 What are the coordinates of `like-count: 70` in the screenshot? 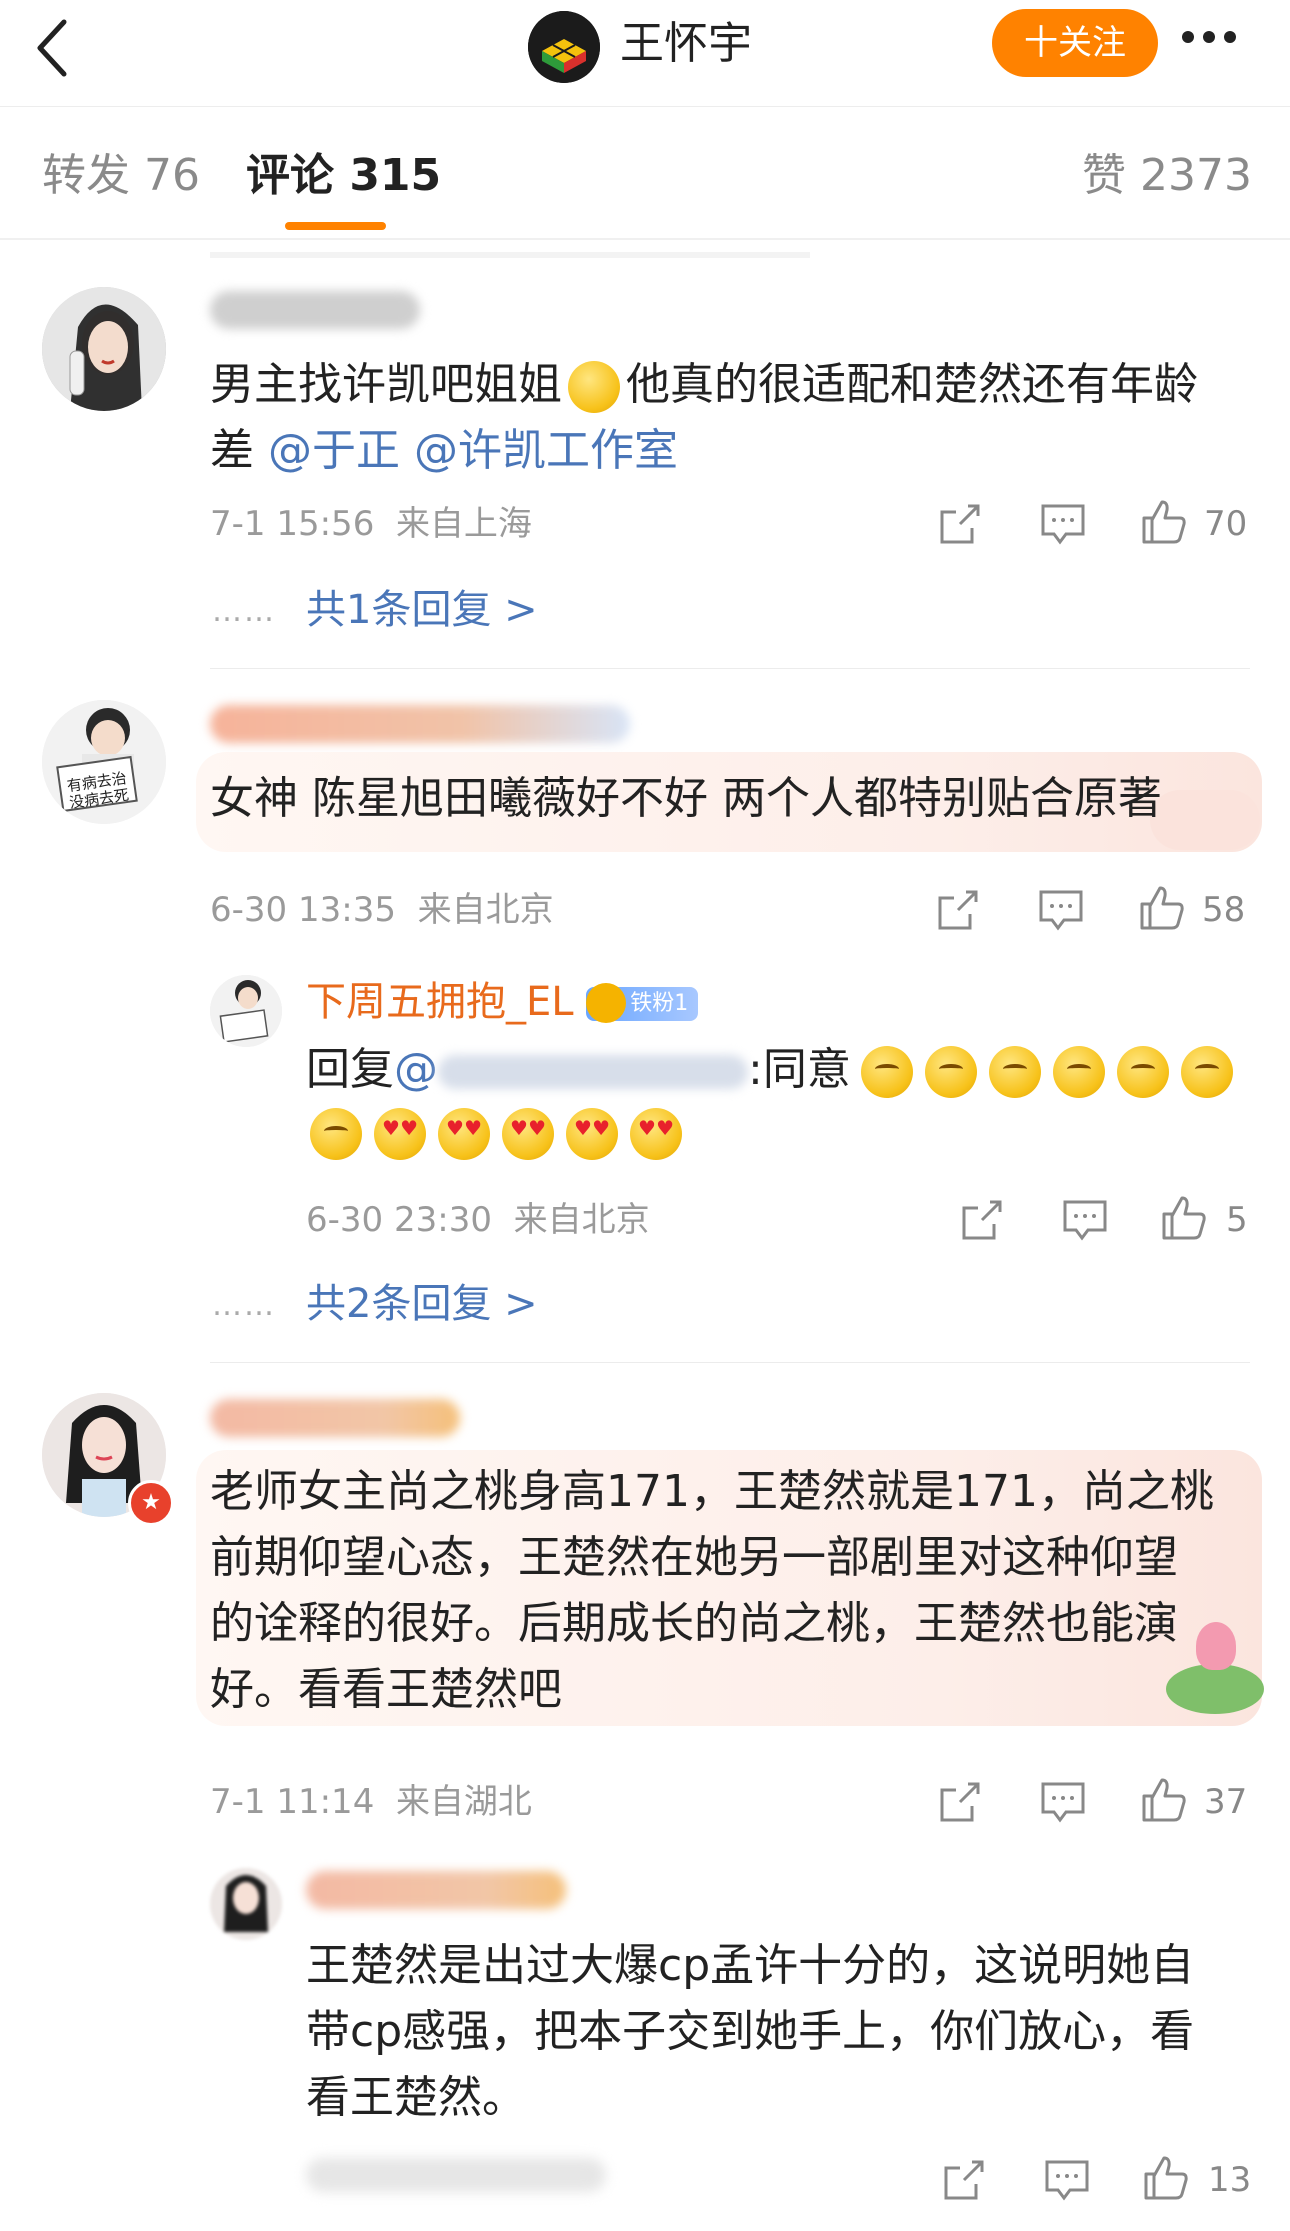 It's located at (1226, 524).